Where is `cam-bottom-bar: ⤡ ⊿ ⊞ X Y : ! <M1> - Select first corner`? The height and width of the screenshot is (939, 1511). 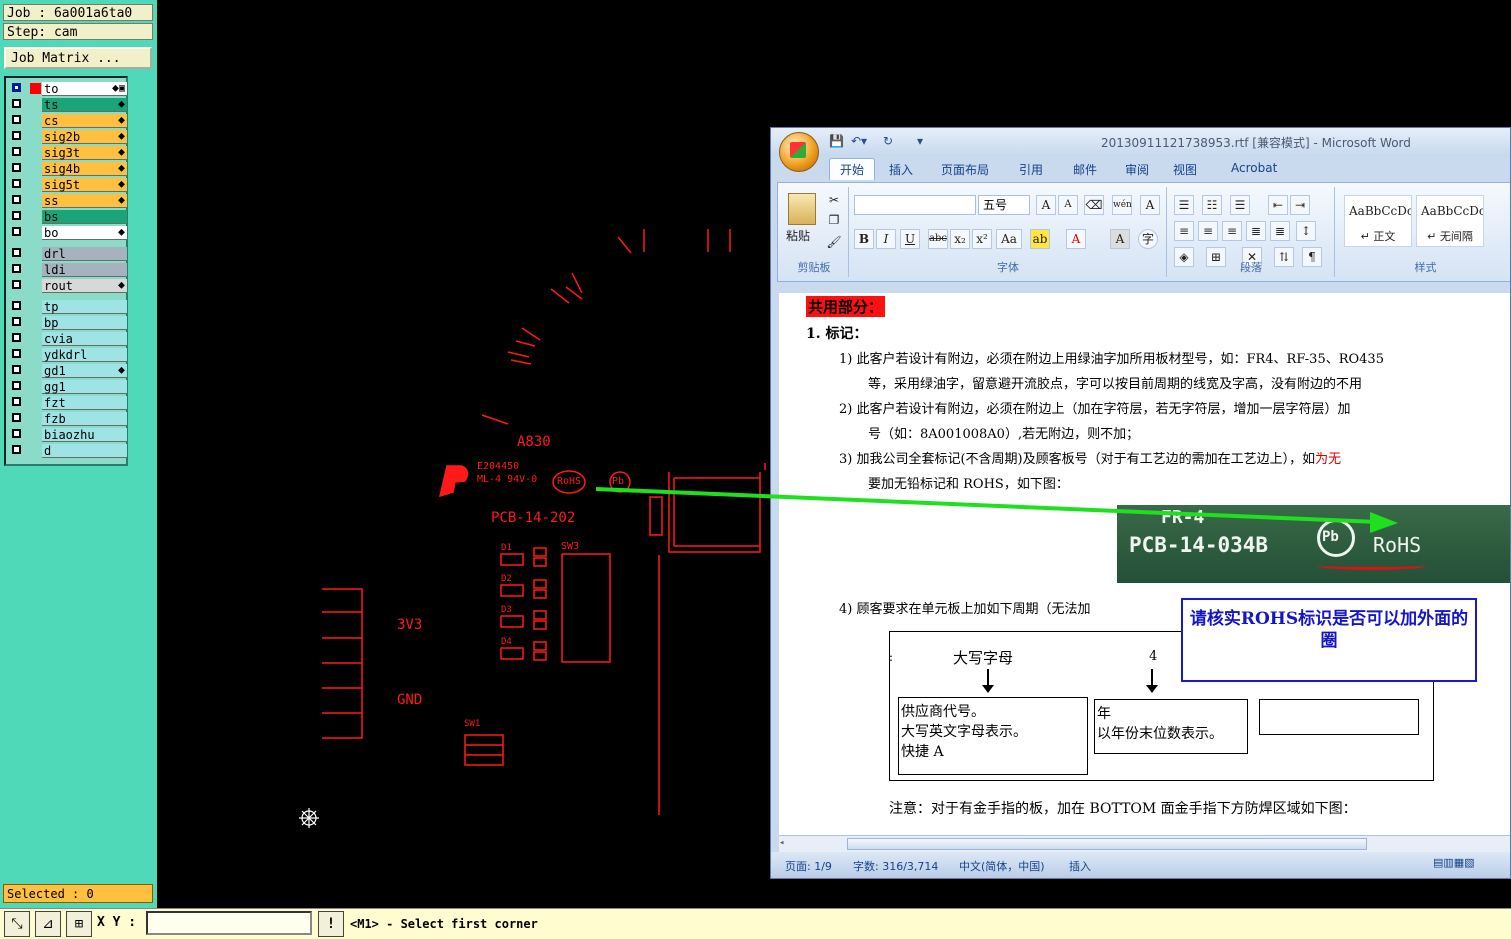 cam-bottom-bar: ⤡ ⊿ ⊞ X Y : ! <M1> - Select first corner is located at coordinates (755, 923).